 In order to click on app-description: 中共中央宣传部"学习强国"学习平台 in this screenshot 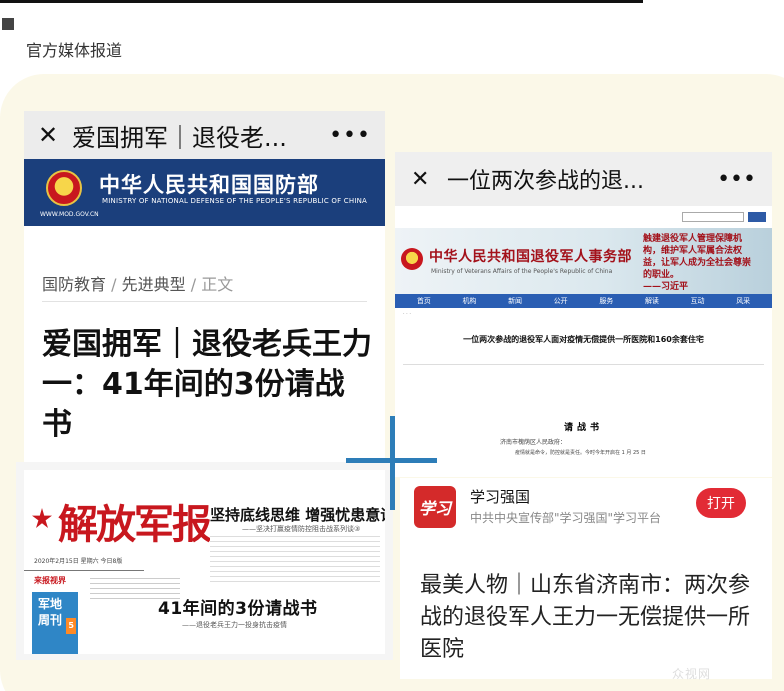, I will do `click(566, 518)`.